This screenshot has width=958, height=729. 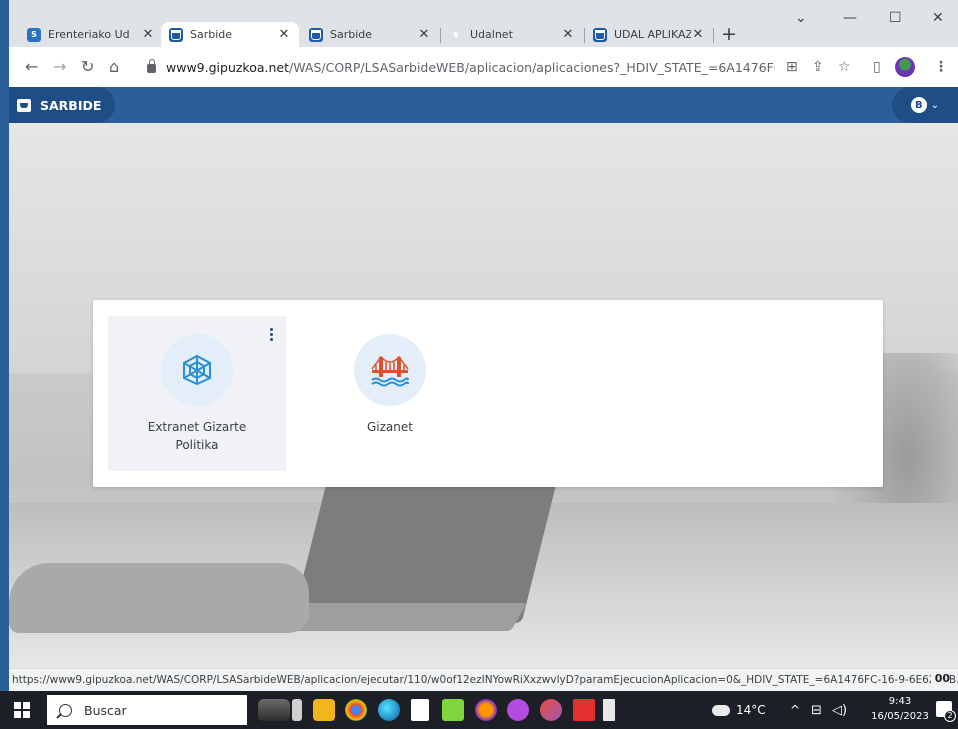 What do you see at coordinates (938, 18) in the screenshot?
I see `window-close-icon: ✕` at bounding box center [938, 18].